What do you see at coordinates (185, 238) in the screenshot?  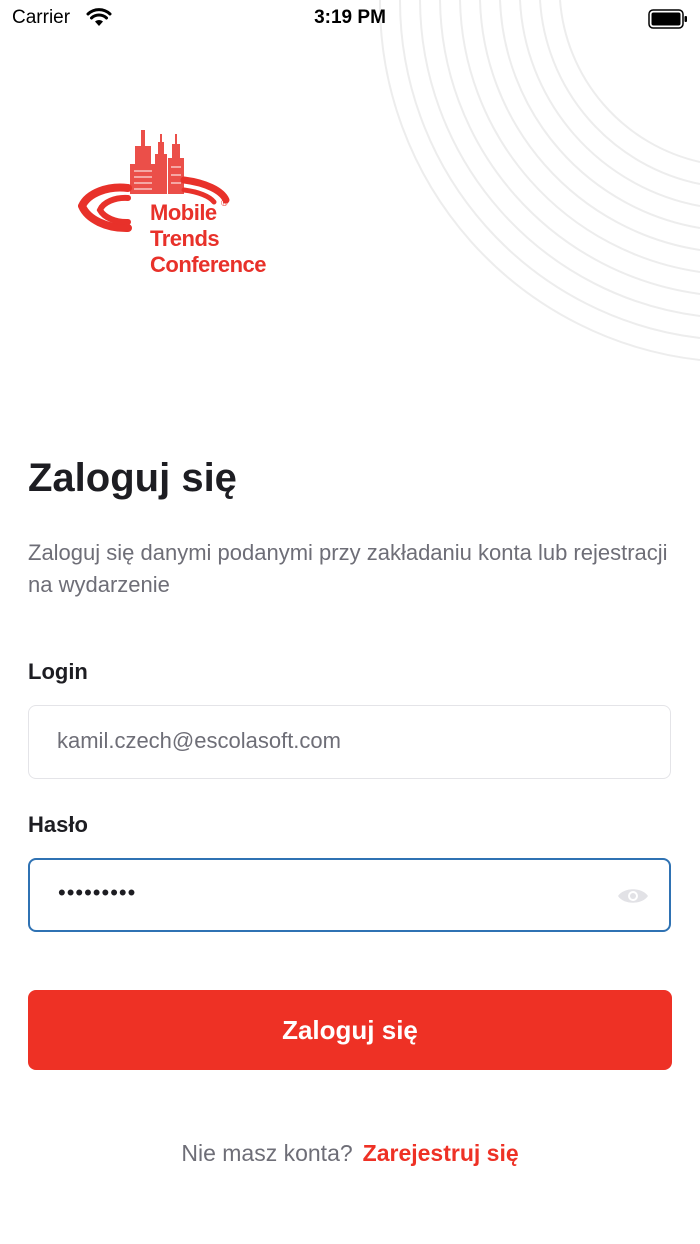 I see `logo-line-2: Trends` at bounding box center [185, 238].